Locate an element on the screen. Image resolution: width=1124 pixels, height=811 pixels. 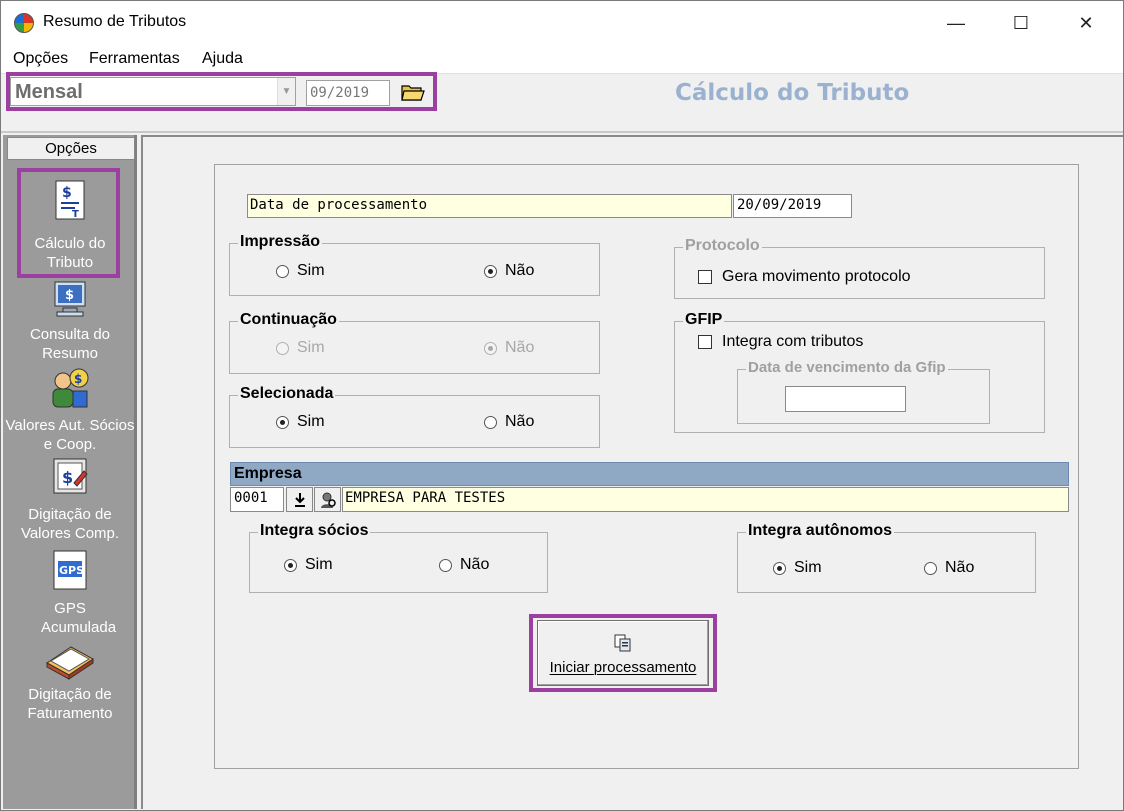
period-value: Mensal is located at coordinates (49, 92).